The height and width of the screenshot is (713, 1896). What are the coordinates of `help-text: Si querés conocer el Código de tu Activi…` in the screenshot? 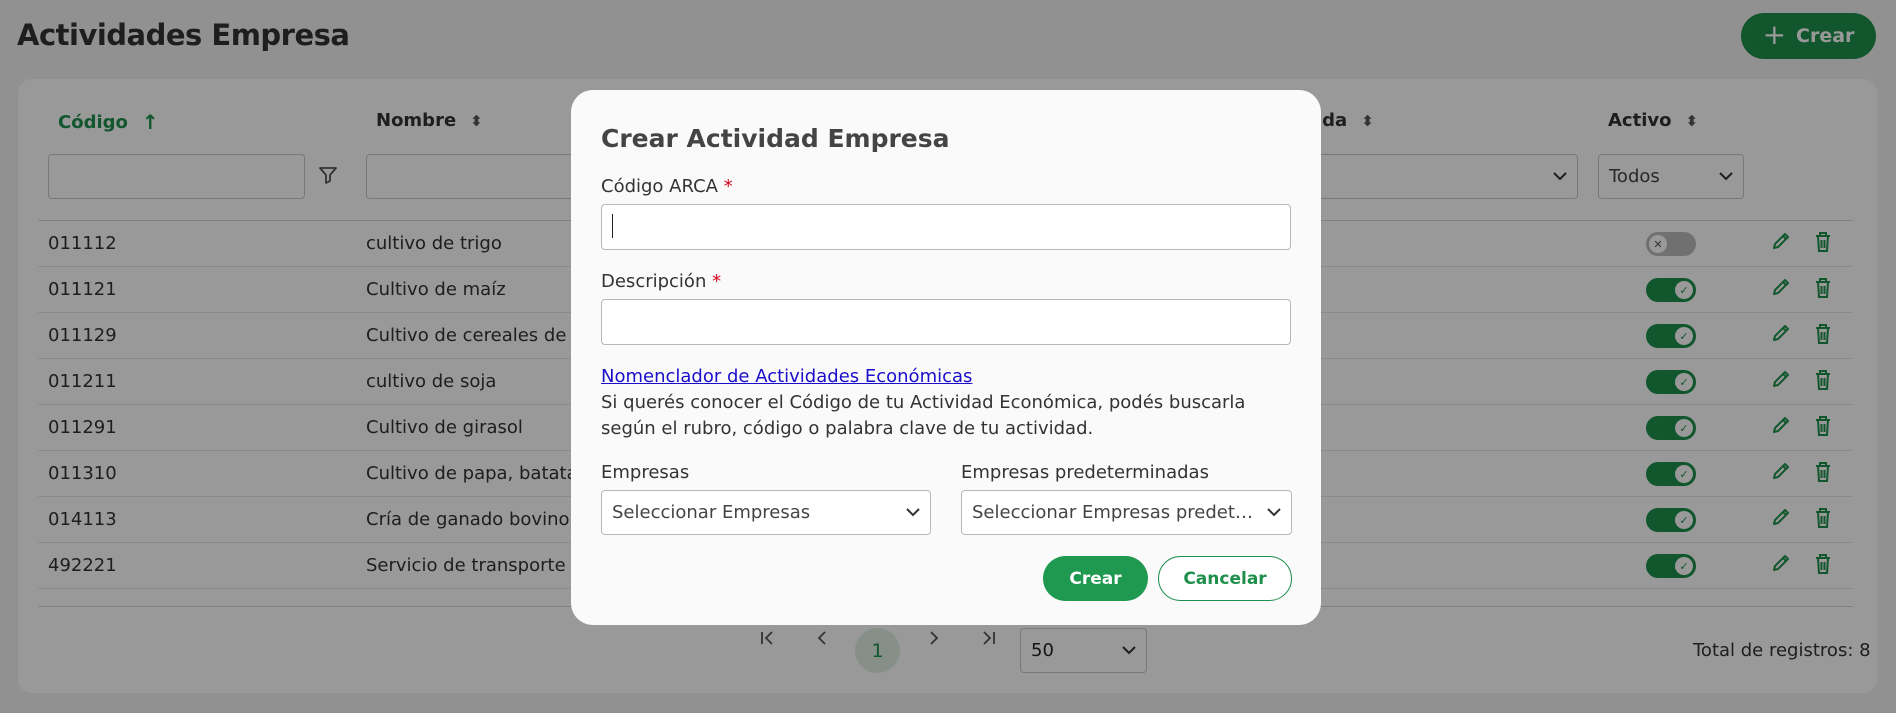 It's located at (923, 415).